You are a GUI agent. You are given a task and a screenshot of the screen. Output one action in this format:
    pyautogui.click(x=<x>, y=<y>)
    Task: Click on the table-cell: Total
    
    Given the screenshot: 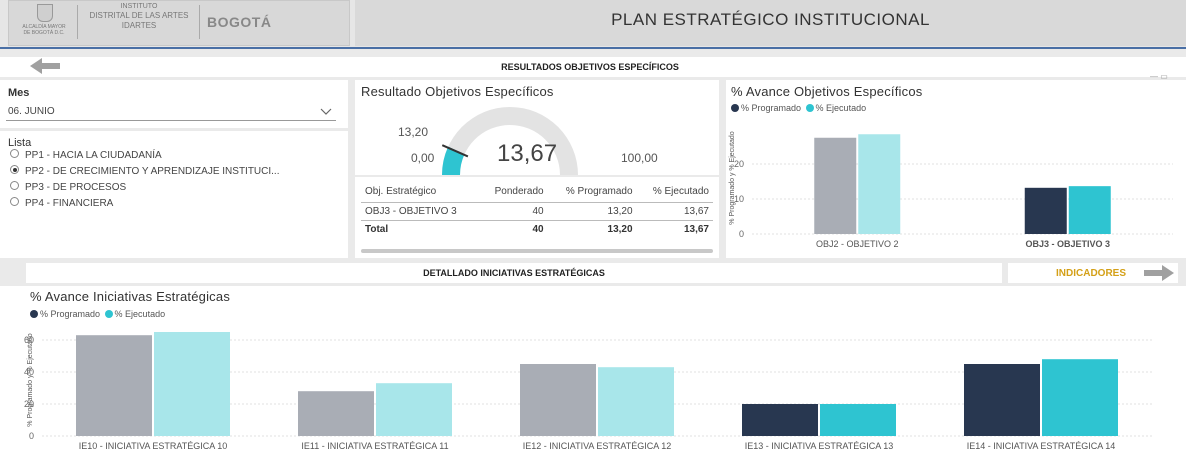 What is the action you would take?
    pyautogui.click(x=377, y=229)
    